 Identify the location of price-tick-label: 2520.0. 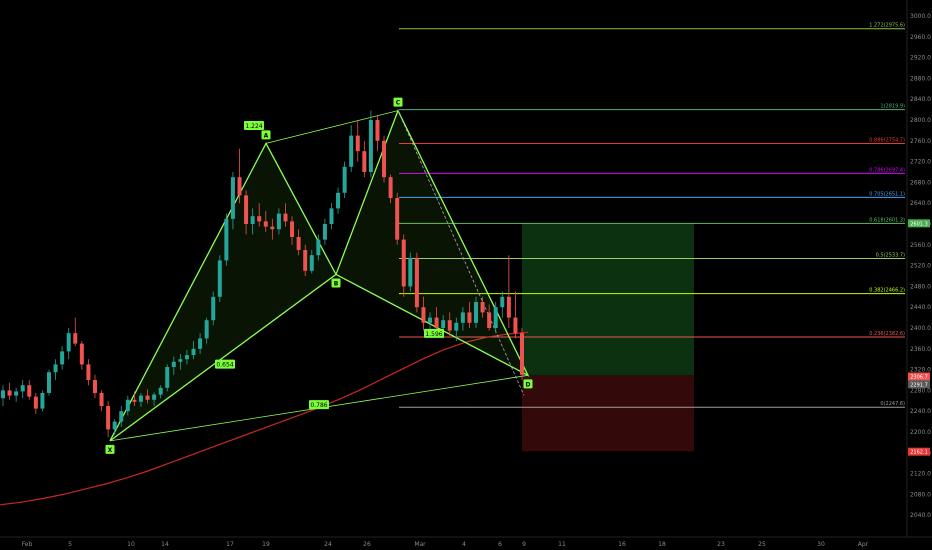
(920, 266).